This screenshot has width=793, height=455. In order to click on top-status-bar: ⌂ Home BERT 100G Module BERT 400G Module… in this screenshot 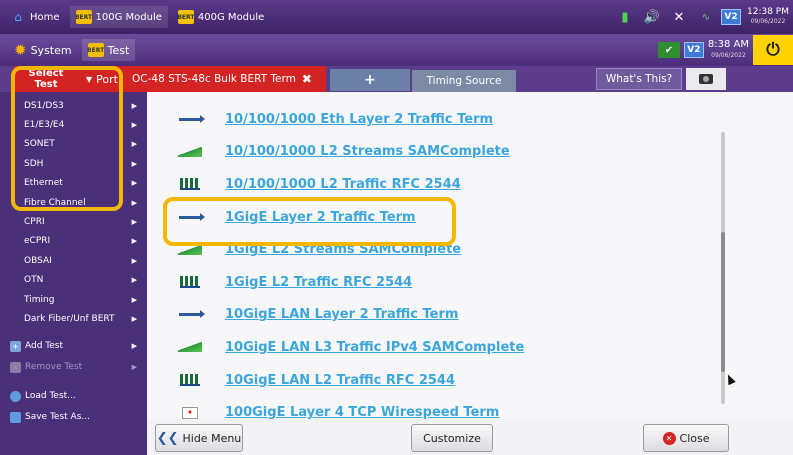, I will do `click(396, 17)`.